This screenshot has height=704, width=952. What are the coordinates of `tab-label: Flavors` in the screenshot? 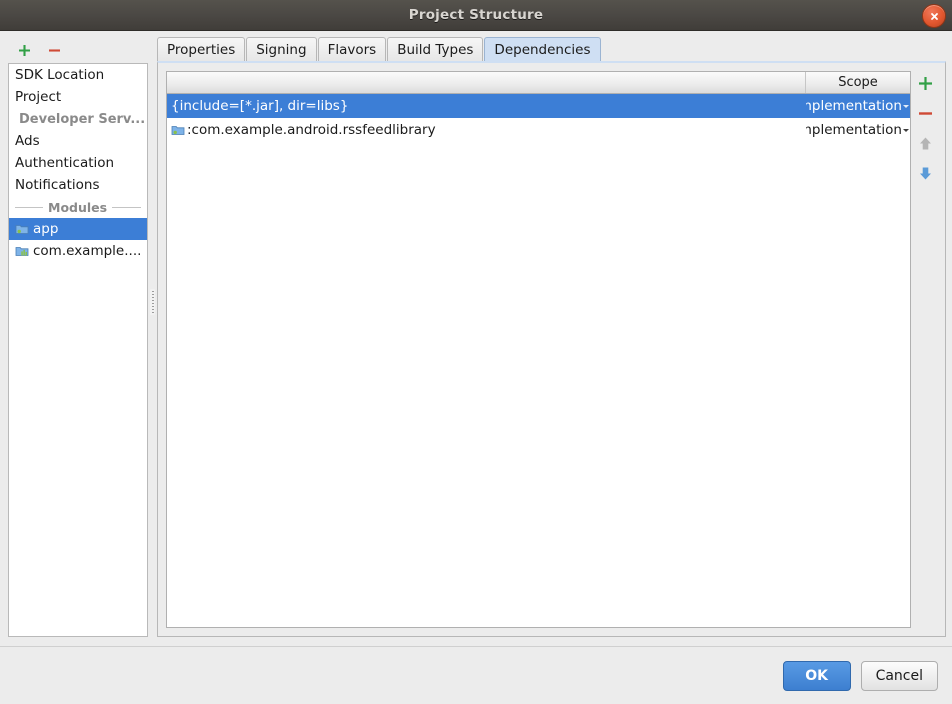 It's located at (352, 49).